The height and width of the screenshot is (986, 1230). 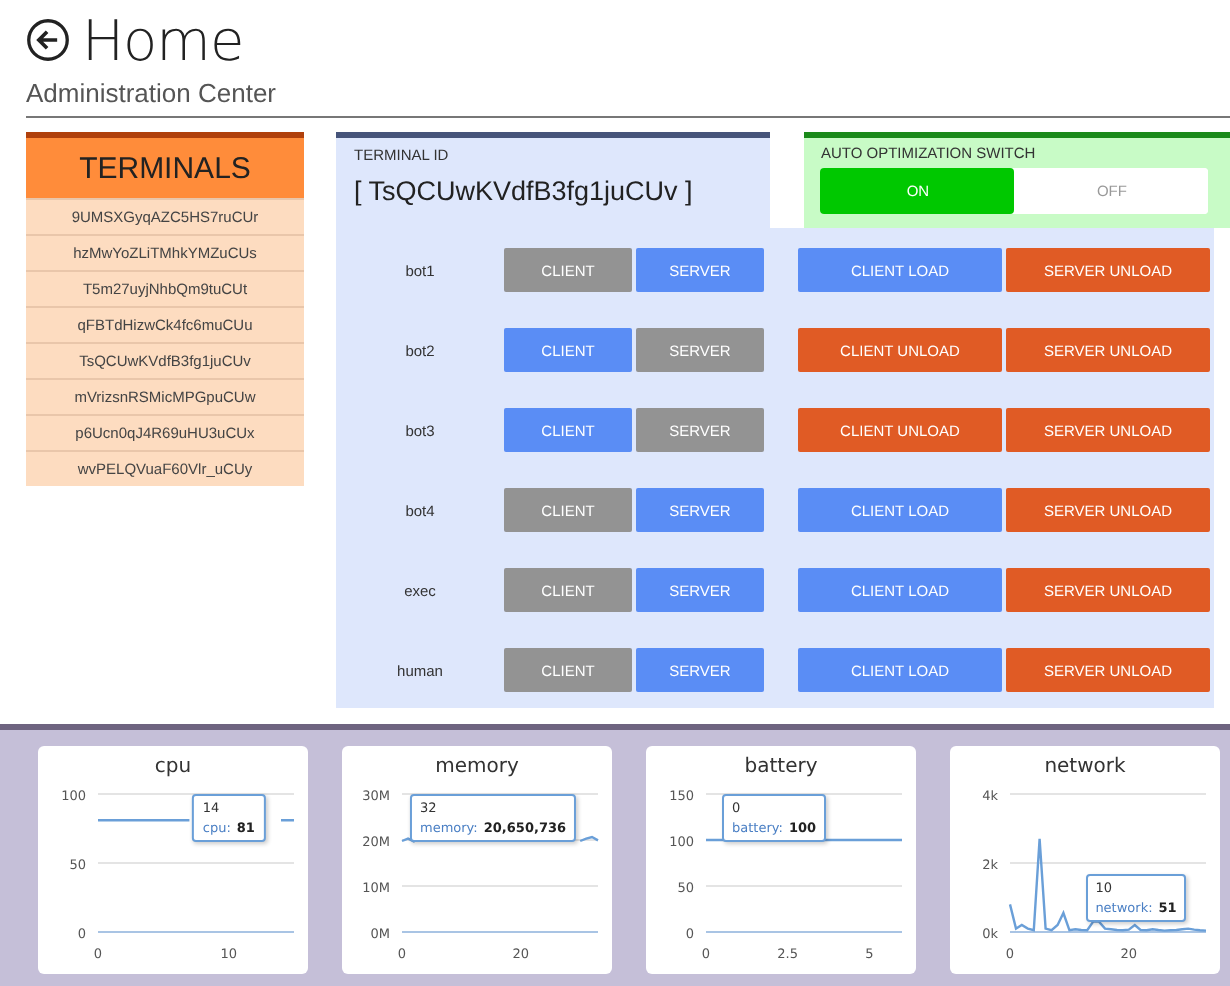 What do you see at coordinates (163, 40) in the screenshot?
I see `page-title: Home` at bounding box center [163, 40].